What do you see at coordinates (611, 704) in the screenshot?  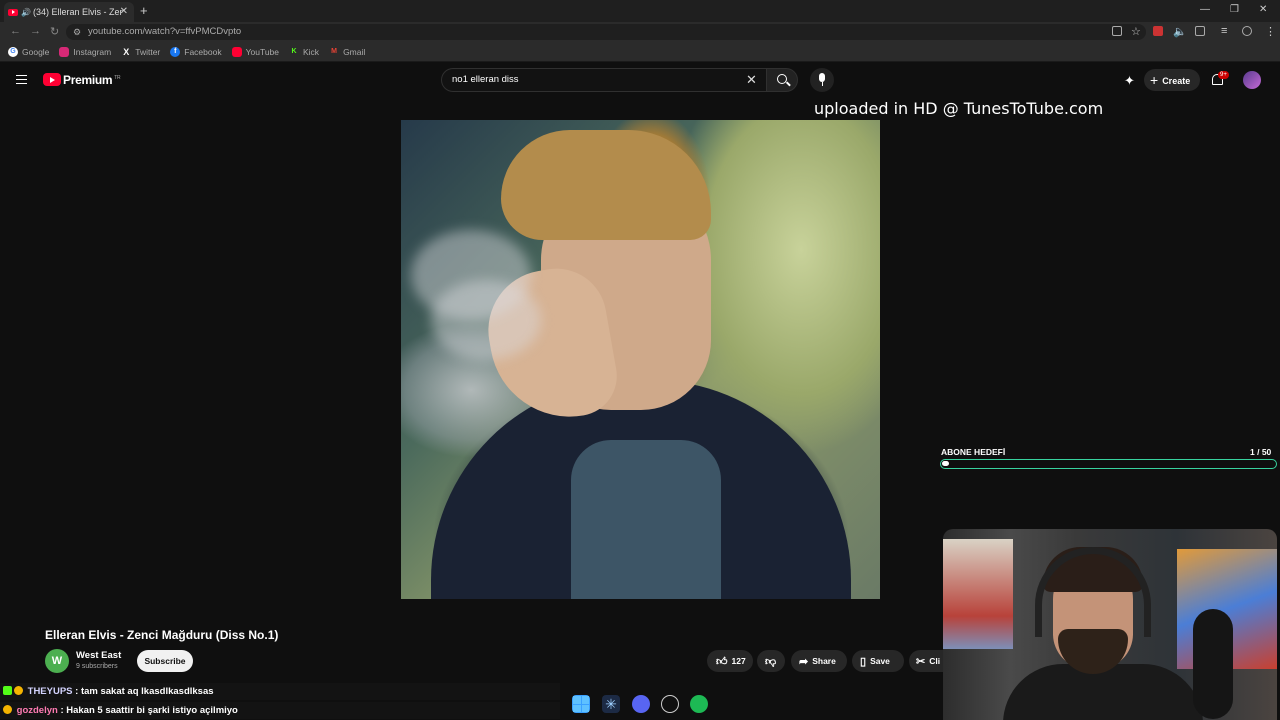 I see `app-sparkle-icon: ✳` at bounding box center [611, 704].